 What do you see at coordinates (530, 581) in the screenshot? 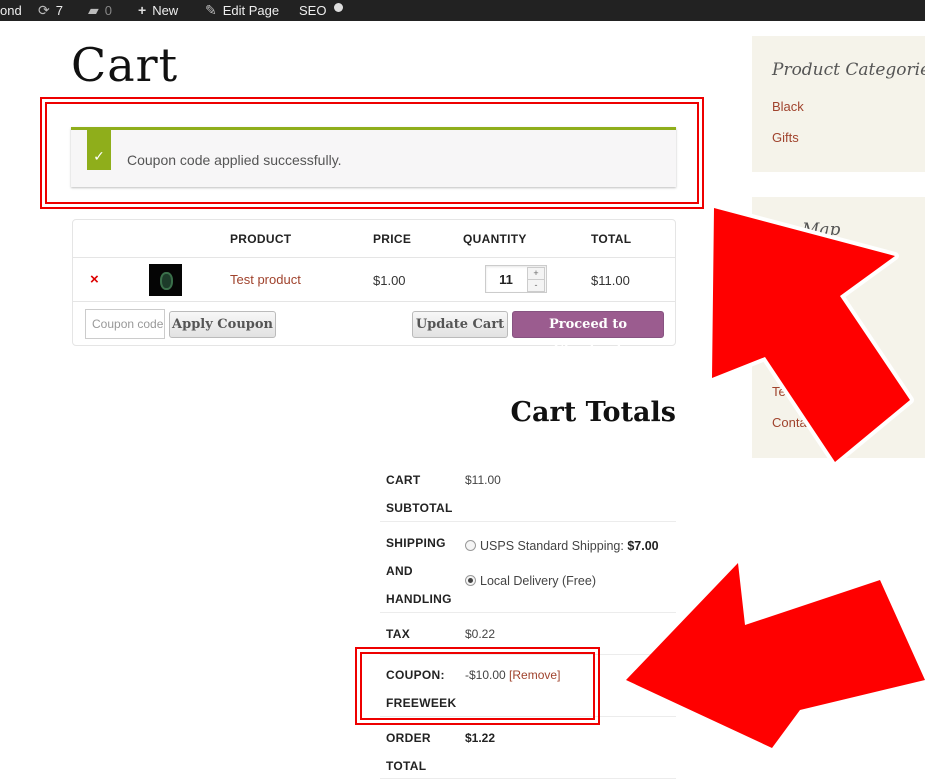
I see `shipping-option-local: Local Delivery (Free)` at bounding box center [530, 581].